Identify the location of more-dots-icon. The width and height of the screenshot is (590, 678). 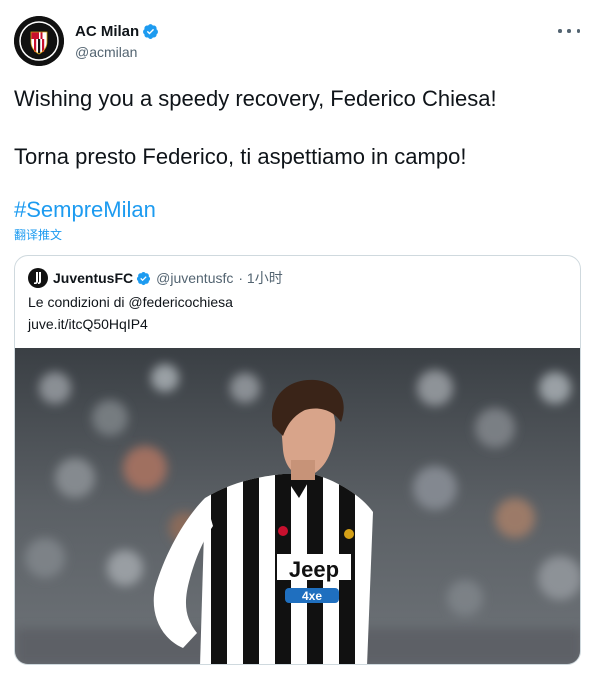
(569, 31).